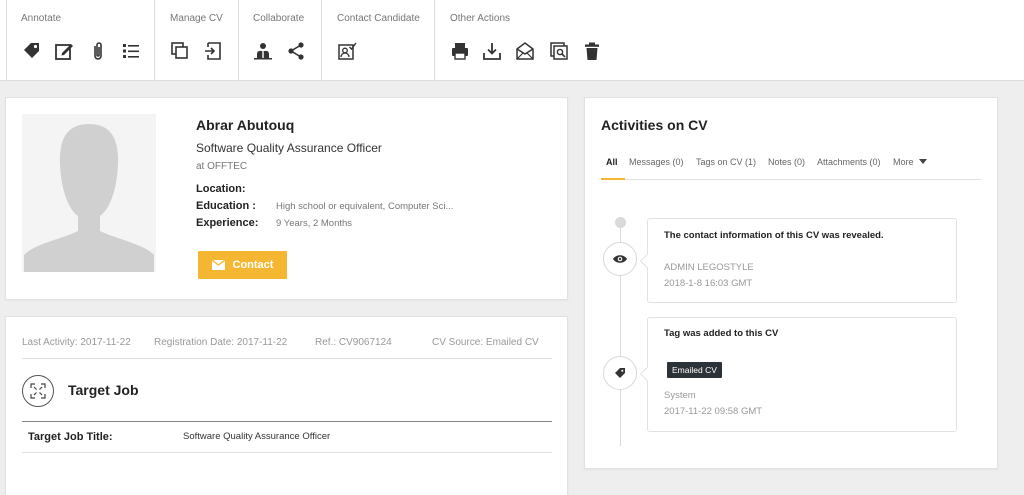 This screenshot has width=1024, height=495. What do you see at coordinates (314, 223) in the screenshot?
I see `experience-value: 9 Years, 2 Months` at bounding box center [314, 223].